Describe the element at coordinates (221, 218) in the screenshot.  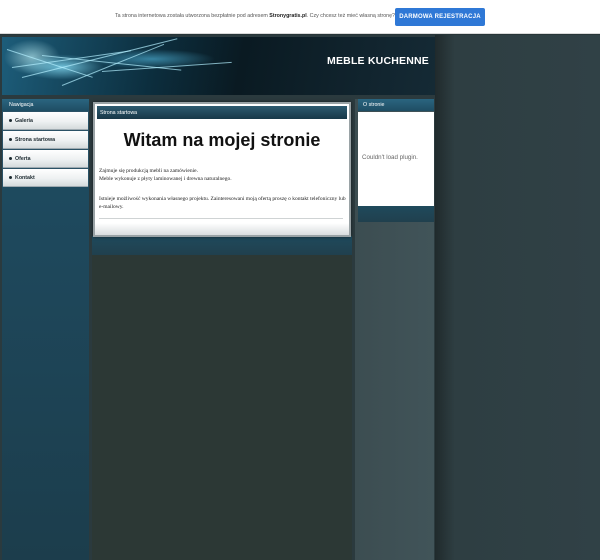
I see `content-divider` at that location.